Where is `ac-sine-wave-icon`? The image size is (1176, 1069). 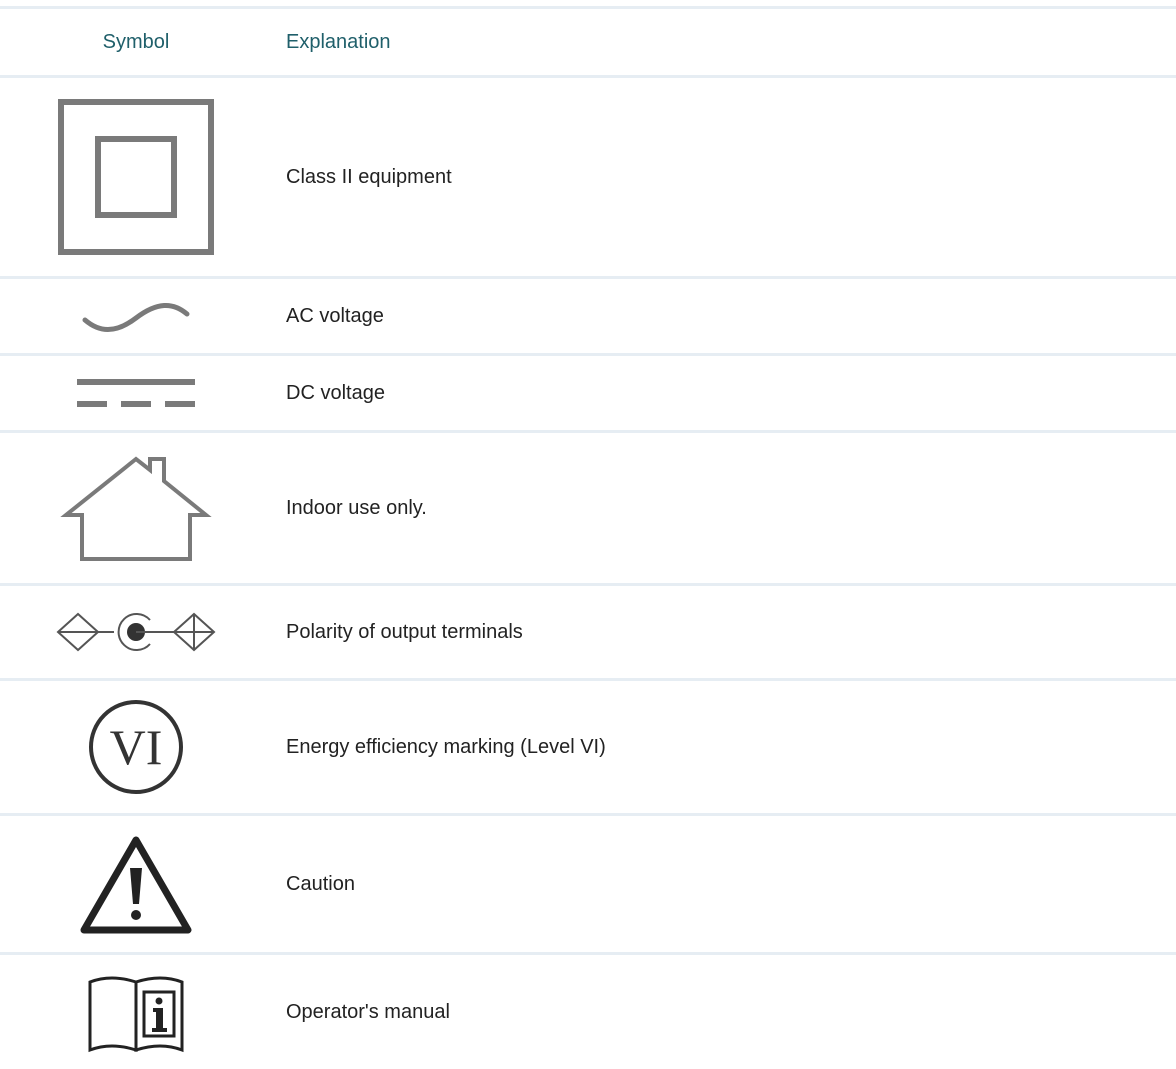 ac-sine-wave-icon is located at coordinates (136, 317).